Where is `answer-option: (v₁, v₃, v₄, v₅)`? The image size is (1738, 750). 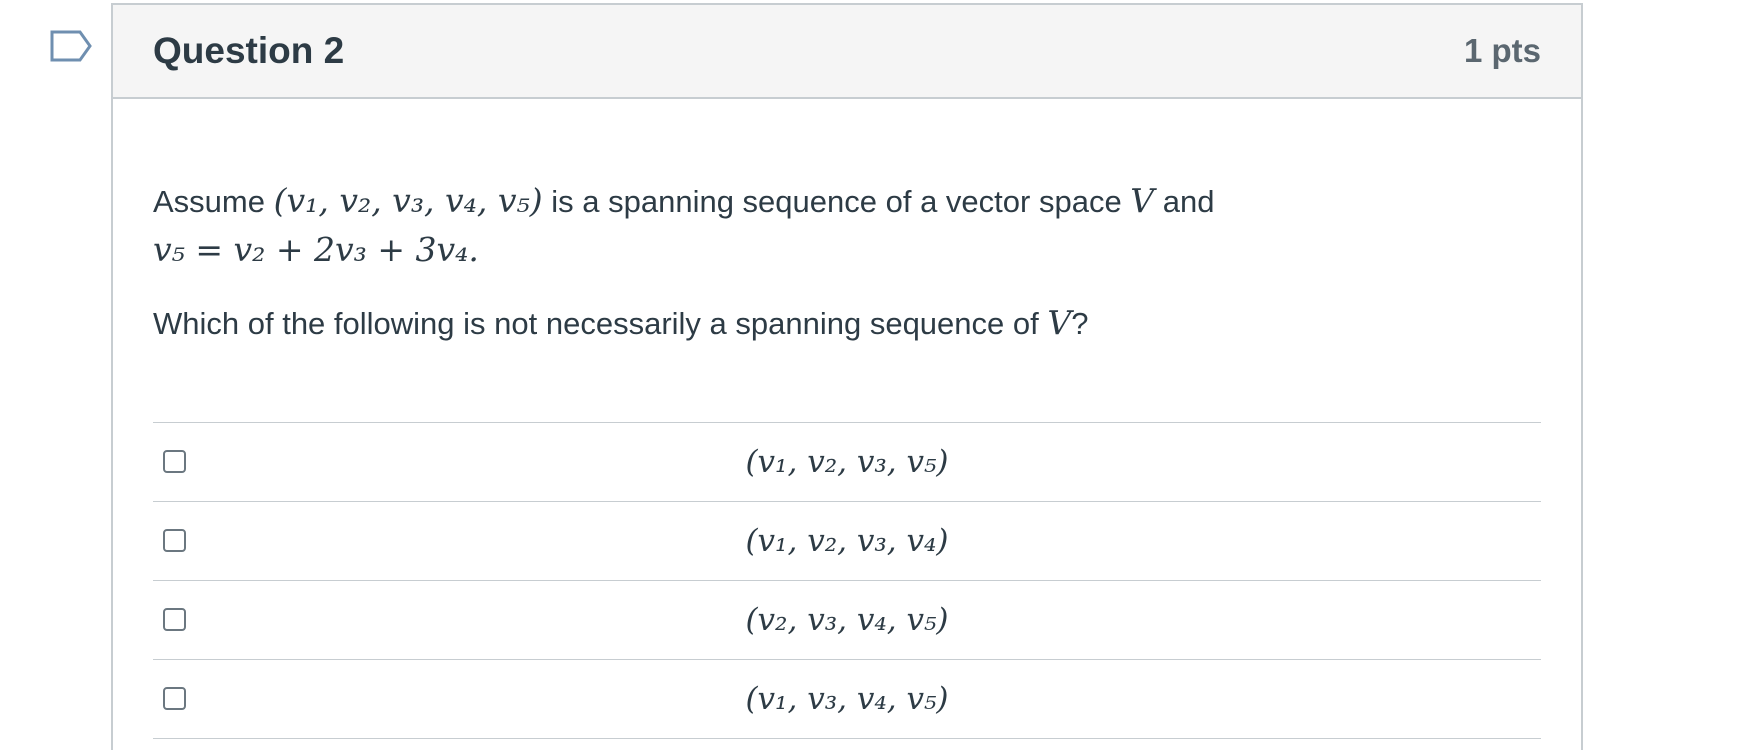
answer-option: (v₁, v₃, v₄, v₅) is located at coordinates (847, 699).